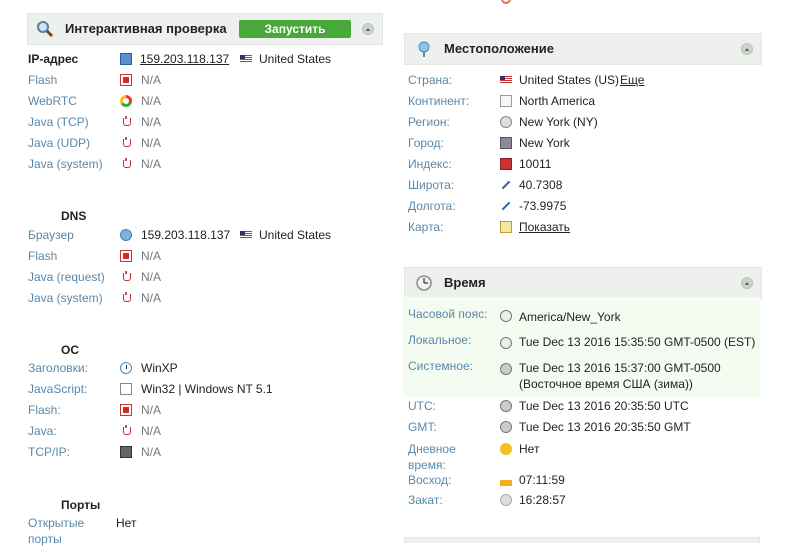  Describe the element at coordinates (544, 143) in the screenshot. I see `row-value: New York` at that location.